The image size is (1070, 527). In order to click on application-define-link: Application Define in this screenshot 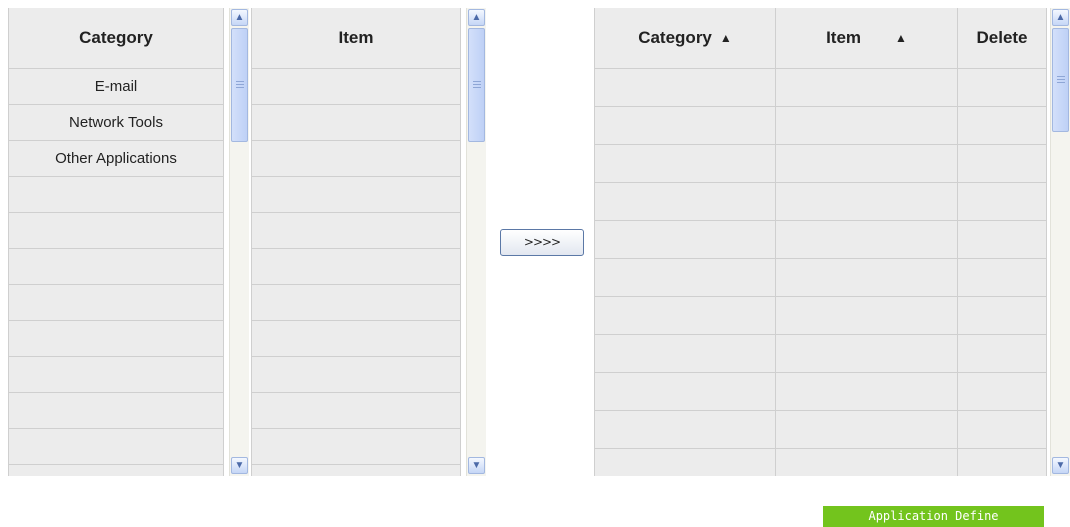, I will do `click(933, 516)`.